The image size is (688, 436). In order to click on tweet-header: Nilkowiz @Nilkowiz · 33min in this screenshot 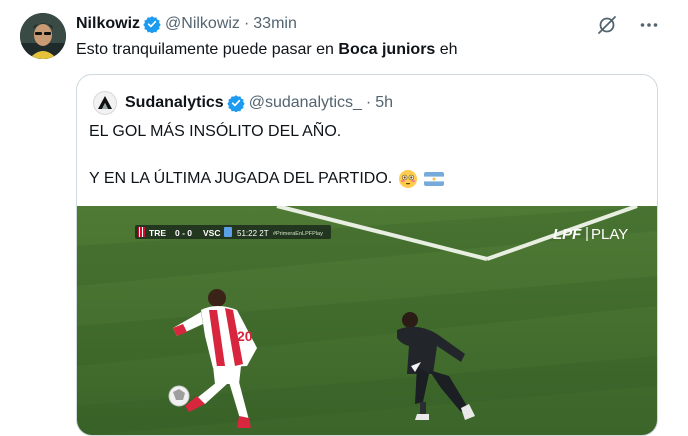, I will do `click(186, 24)`.